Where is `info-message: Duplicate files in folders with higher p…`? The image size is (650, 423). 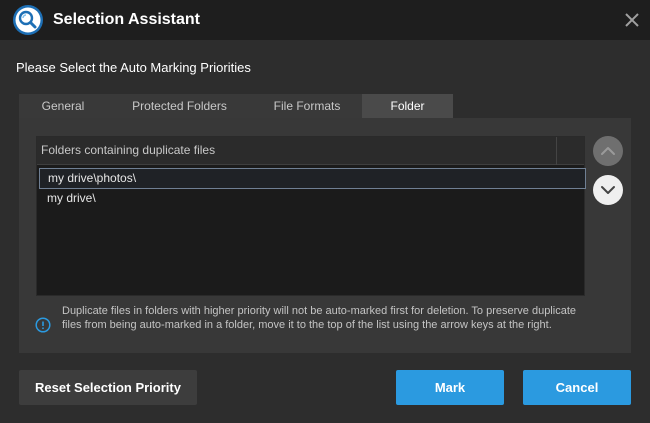
info-message: Duplicate files in folders with higher p… is located at coordinates (319, 318).